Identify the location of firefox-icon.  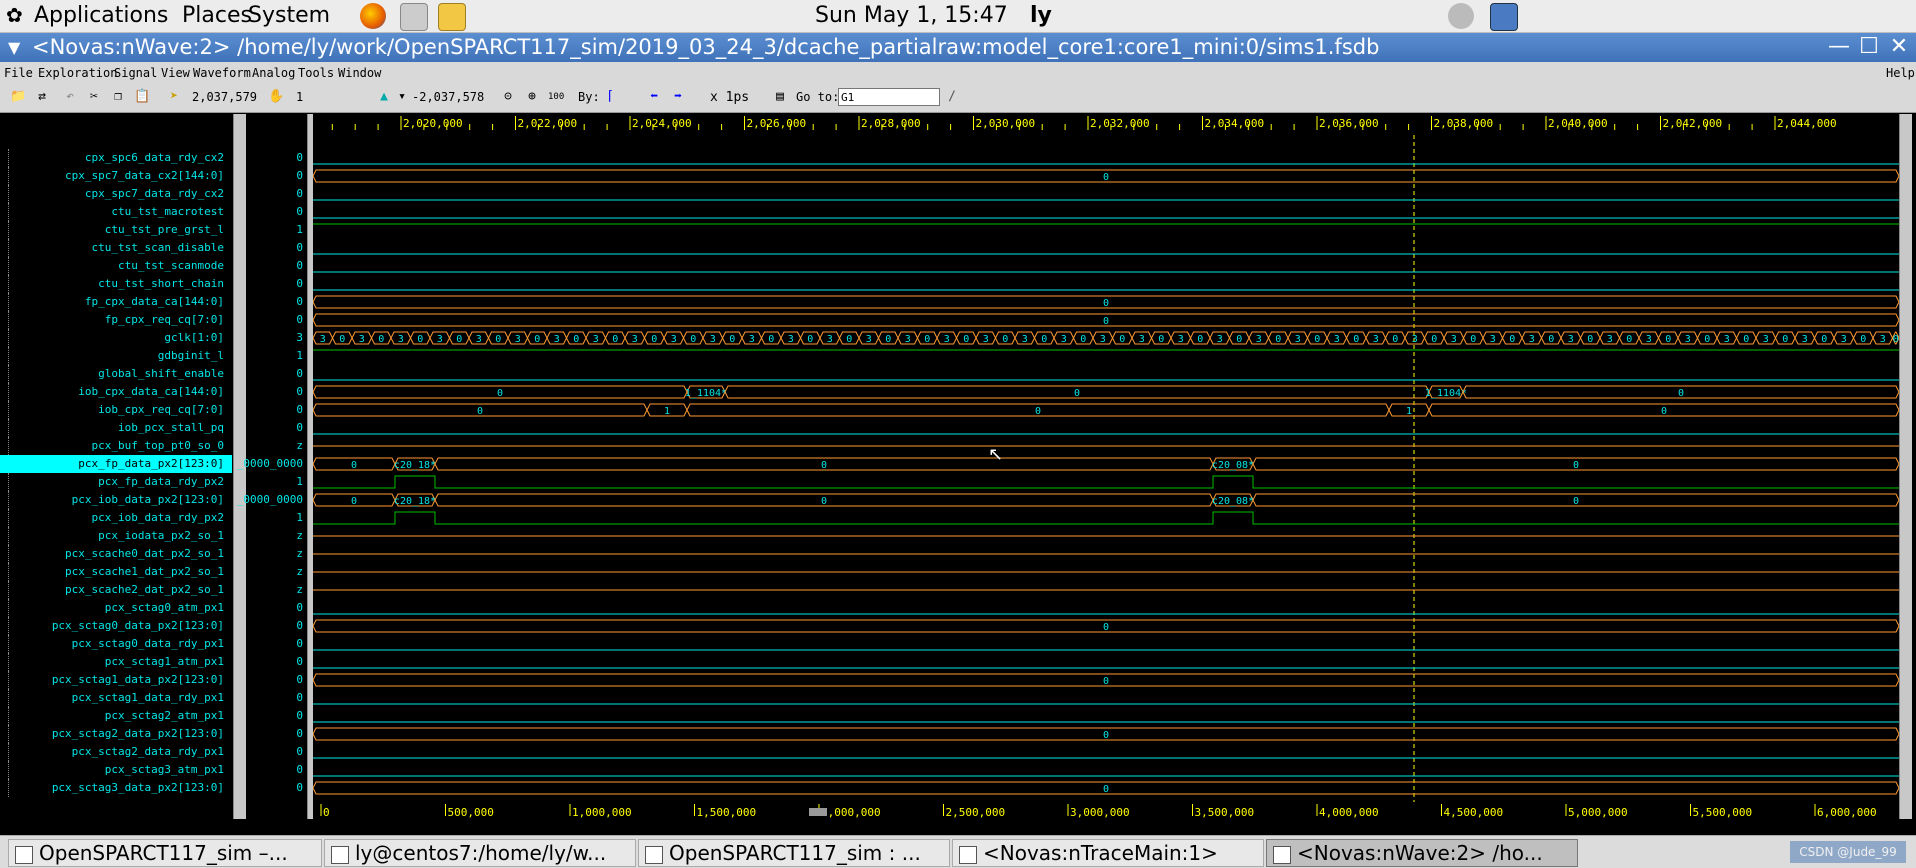
(373, 16).